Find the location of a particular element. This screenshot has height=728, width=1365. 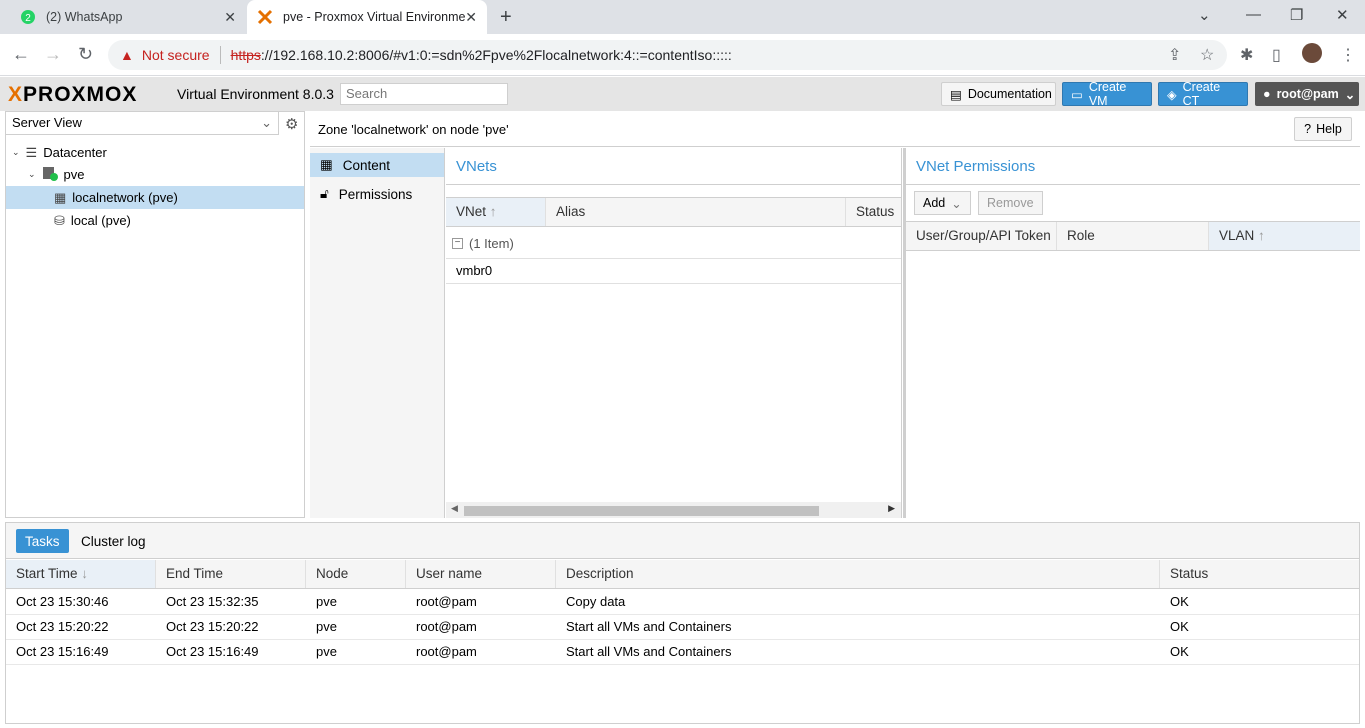

server-rack-icon: ☰ is located at coordinates (31, 152).